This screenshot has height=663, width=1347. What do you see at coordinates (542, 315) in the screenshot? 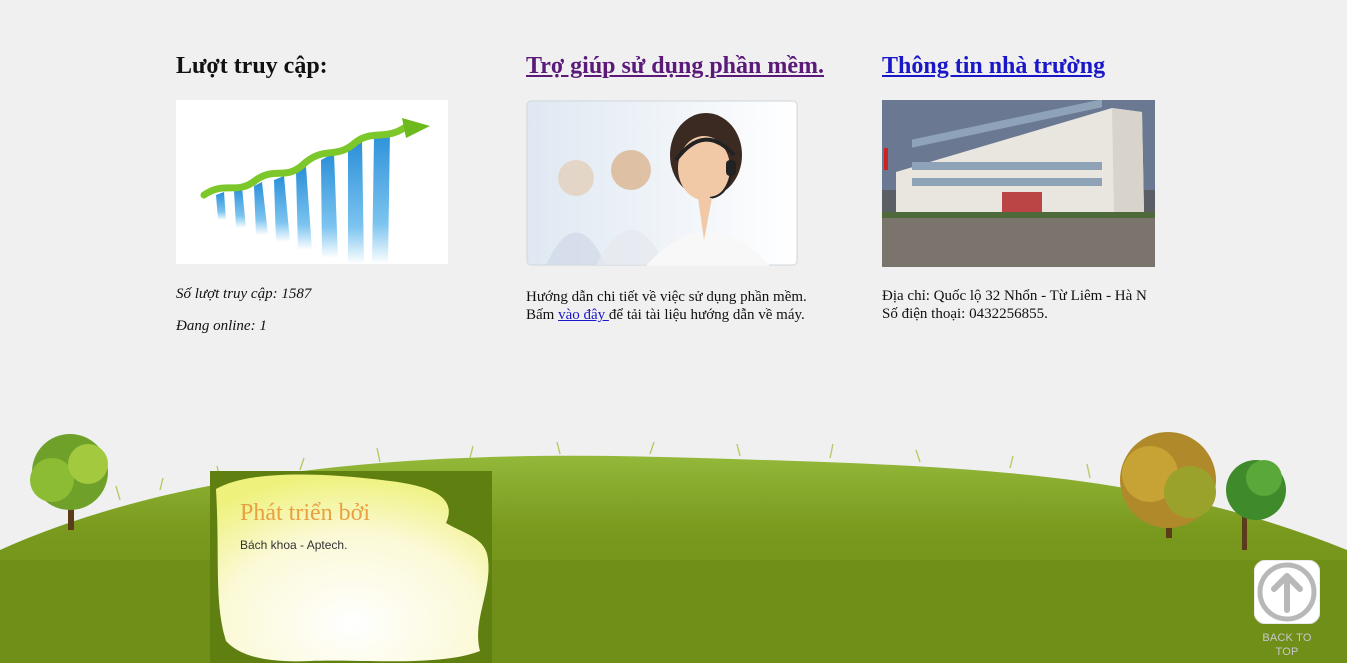
I see `help-line2-prefix: Bấm` at bounding box center [542, 315].